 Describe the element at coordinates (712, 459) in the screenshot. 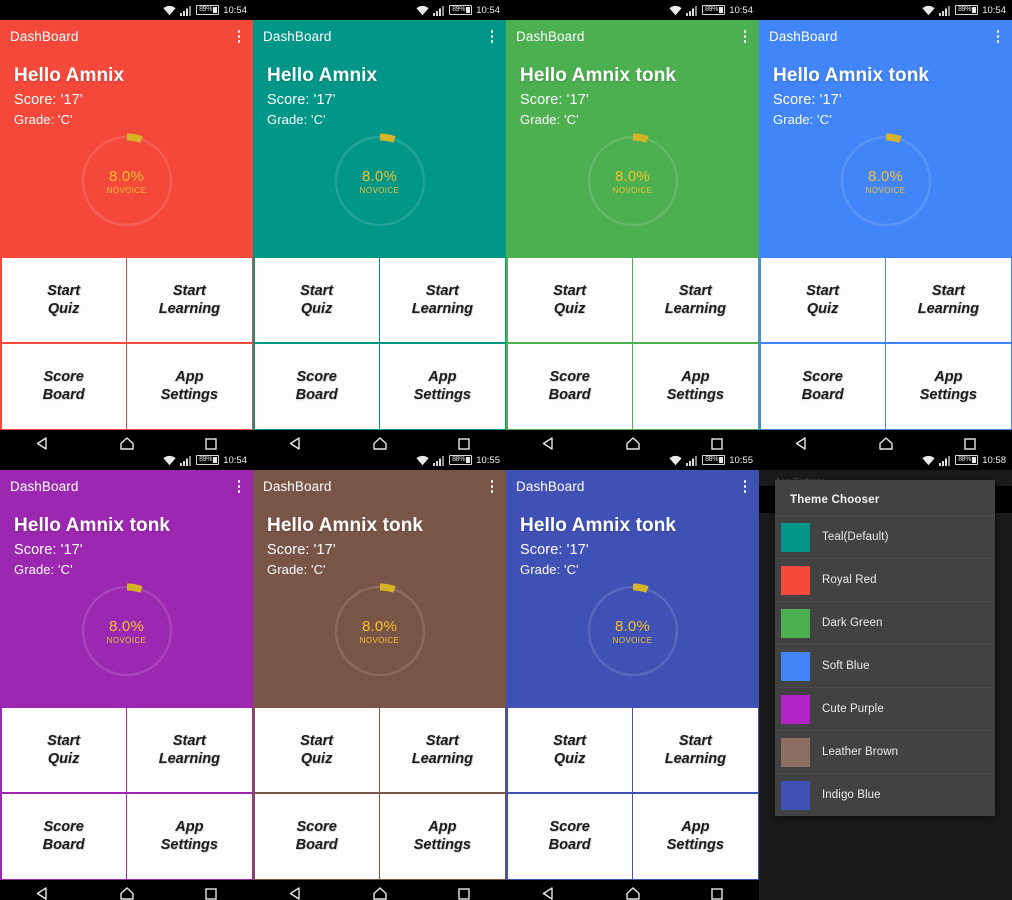

I see `battery-percent: 88%` at that location.